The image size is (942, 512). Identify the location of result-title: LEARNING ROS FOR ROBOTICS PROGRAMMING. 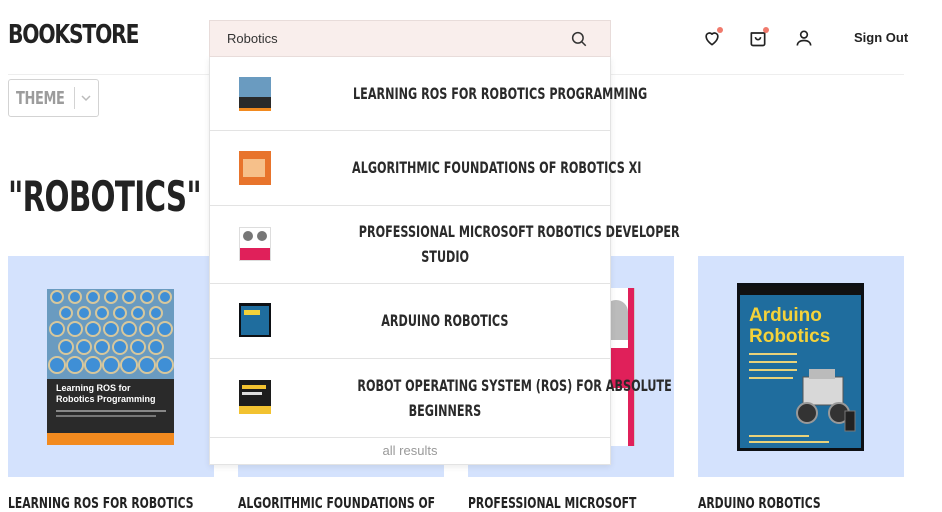
(500, 93).